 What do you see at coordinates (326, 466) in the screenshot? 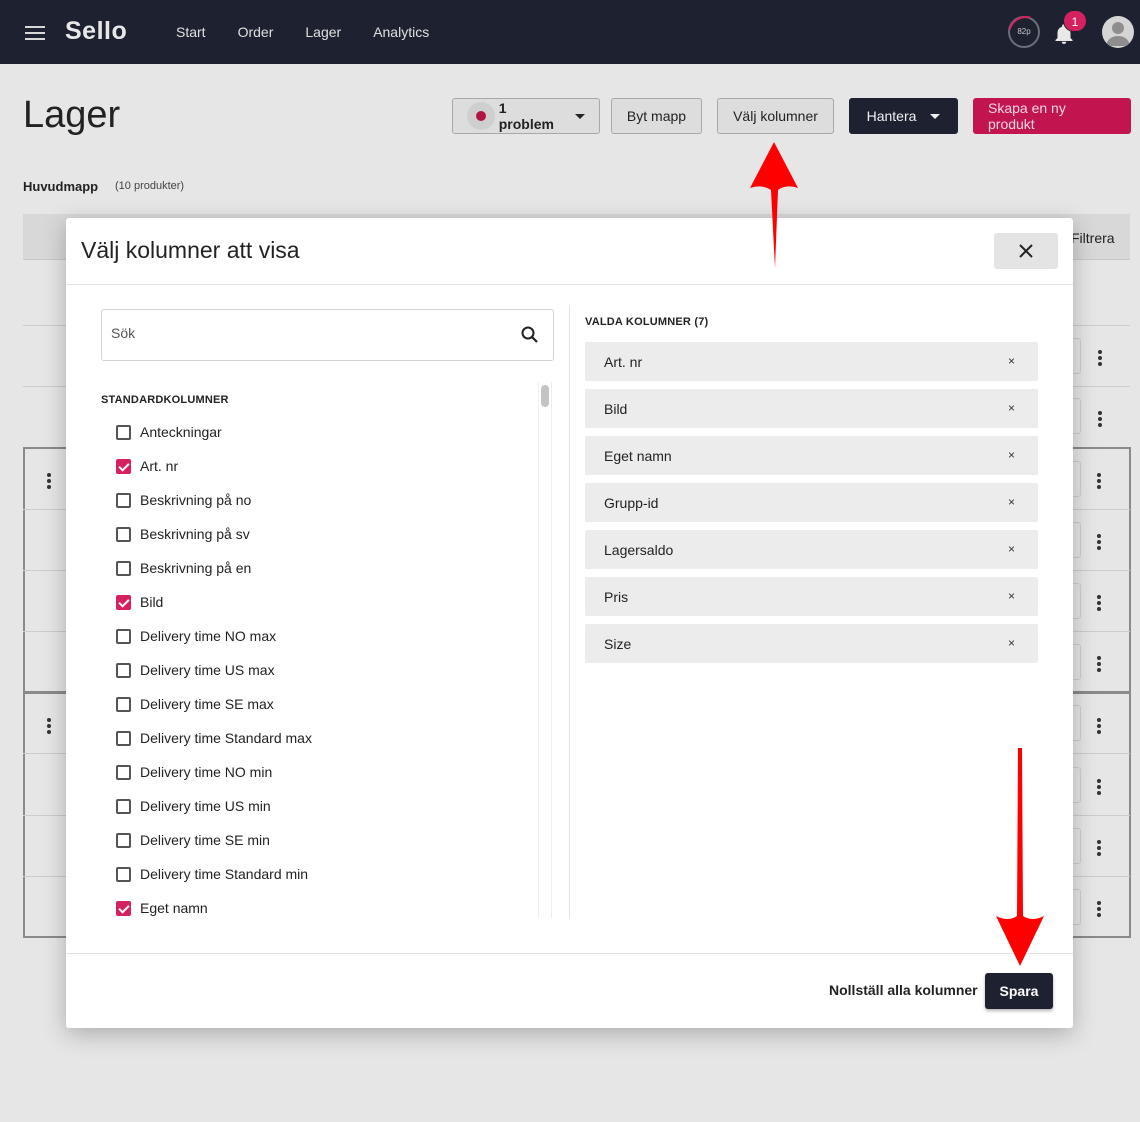
I see `column-option: Art. nr` at bounding box center [326, 466].